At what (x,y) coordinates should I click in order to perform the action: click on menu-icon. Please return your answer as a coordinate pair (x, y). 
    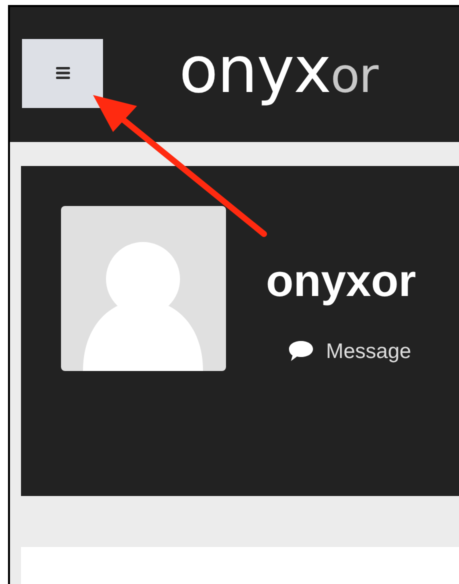
    Looking at the image, I should click on (63, 73).